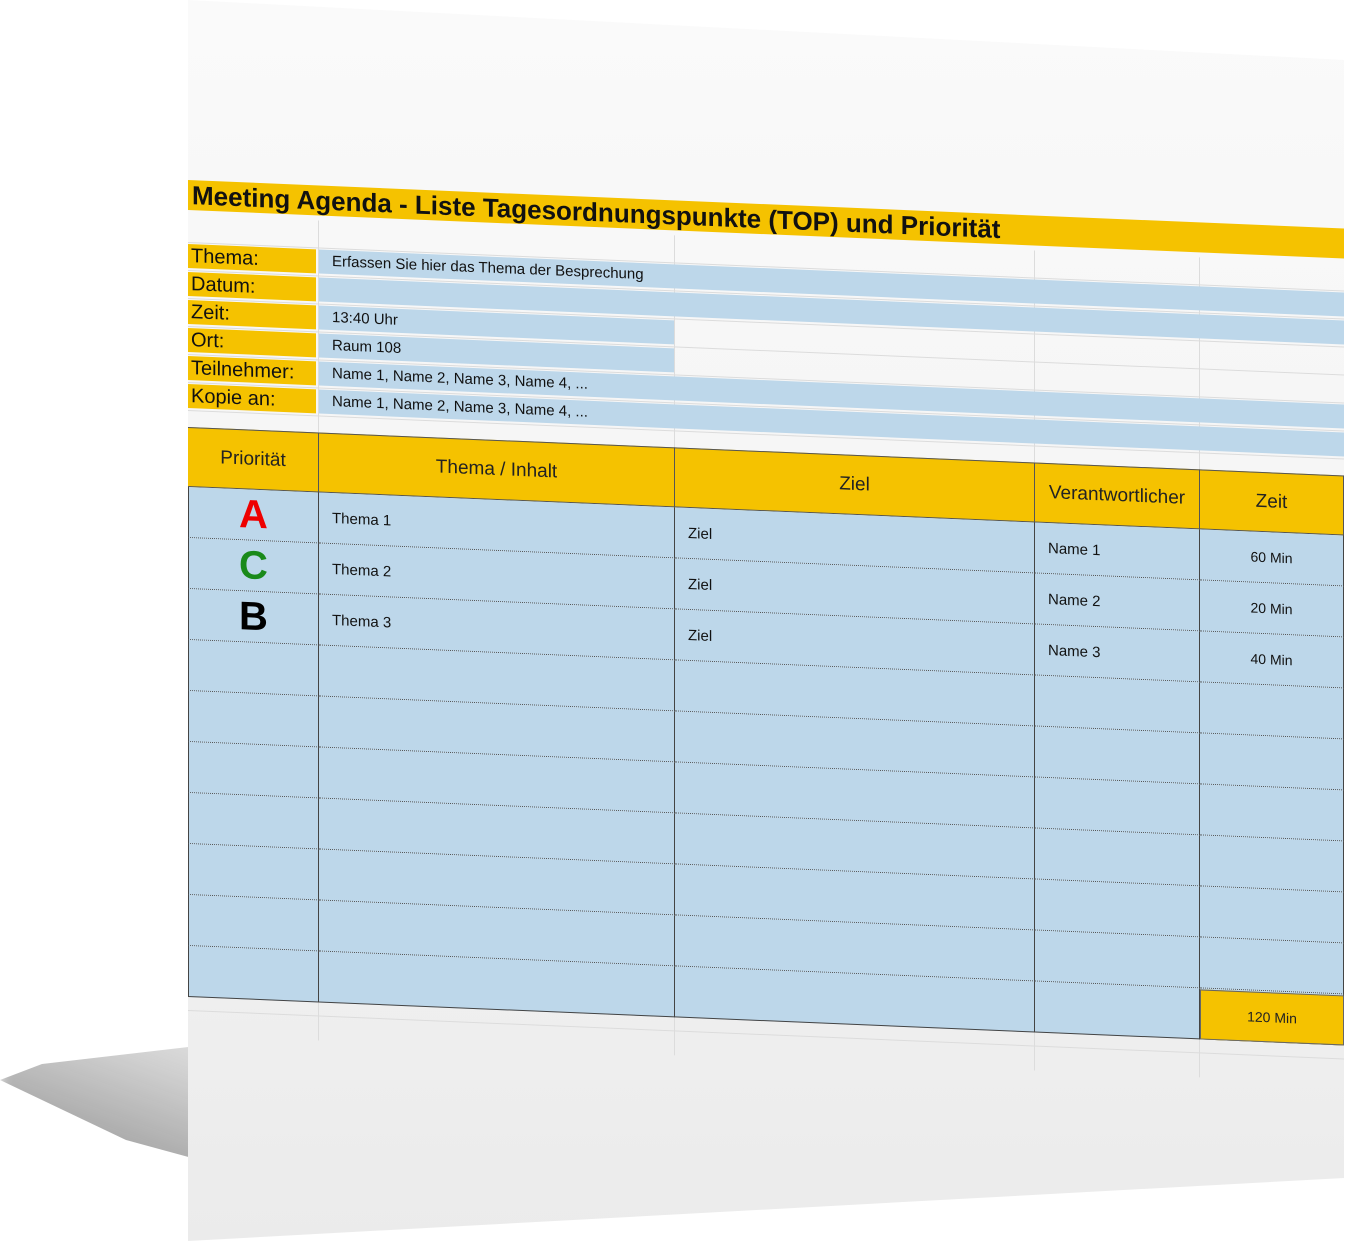 The width and height of the screenshot is (1345, 1241). I want to click on cell-prioritaet: A, so click(253, 515).